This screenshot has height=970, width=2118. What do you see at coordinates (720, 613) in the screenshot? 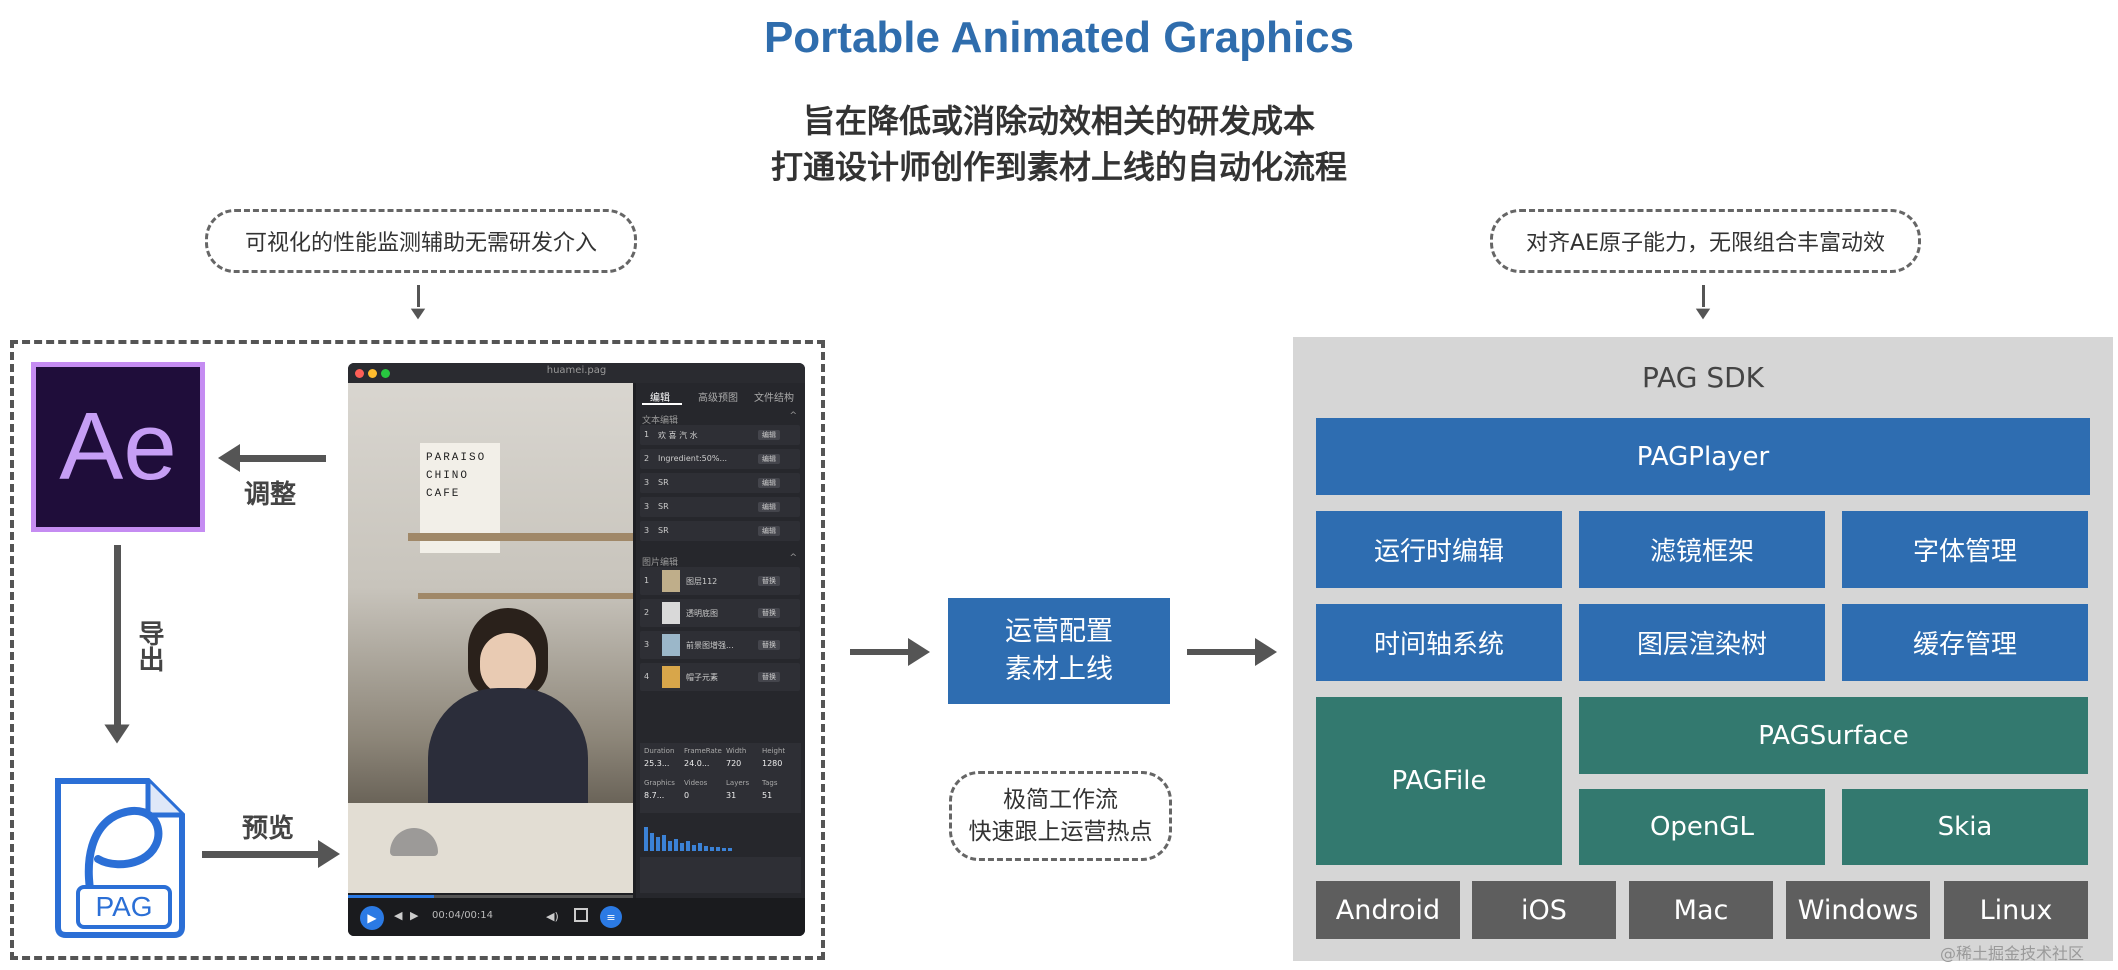
I see `image-layer-row: 2 透明底图 替换` at bounding box center [720, 613].